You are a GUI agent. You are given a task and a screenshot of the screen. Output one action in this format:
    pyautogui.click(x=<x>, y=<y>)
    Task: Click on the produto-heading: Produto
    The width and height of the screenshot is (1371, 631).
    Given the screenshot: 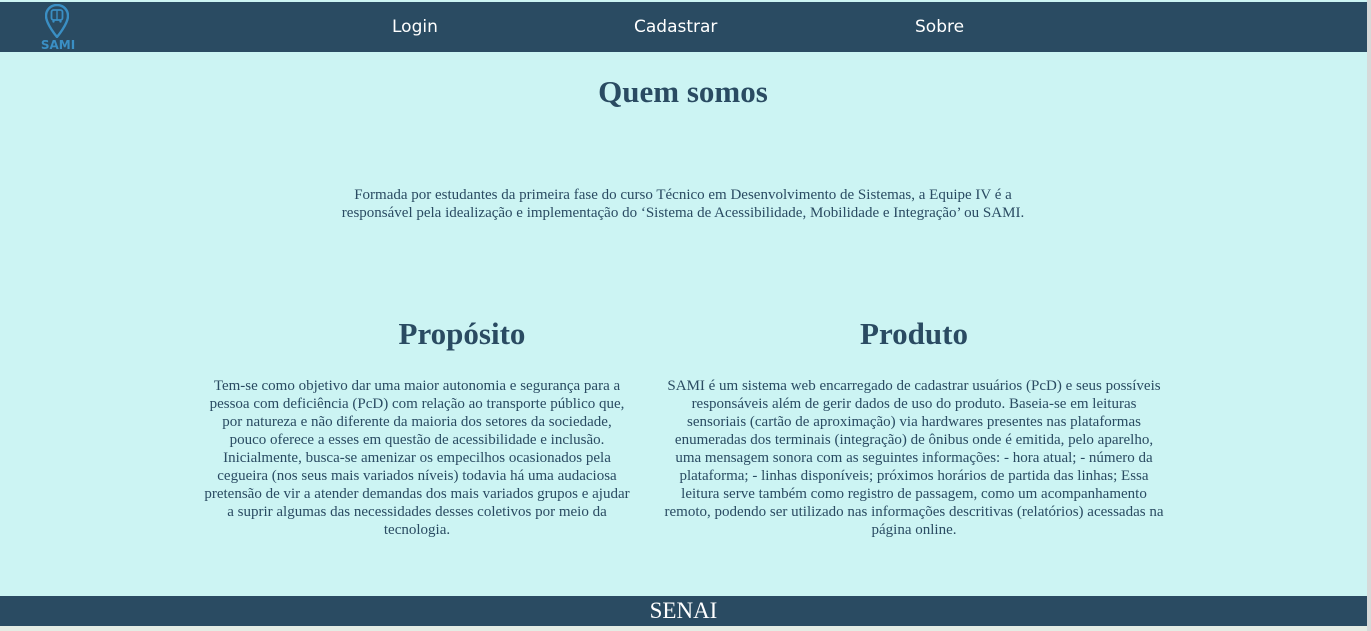 What is the action you would take?
    pyautogui.click(x=914, y=333)
    